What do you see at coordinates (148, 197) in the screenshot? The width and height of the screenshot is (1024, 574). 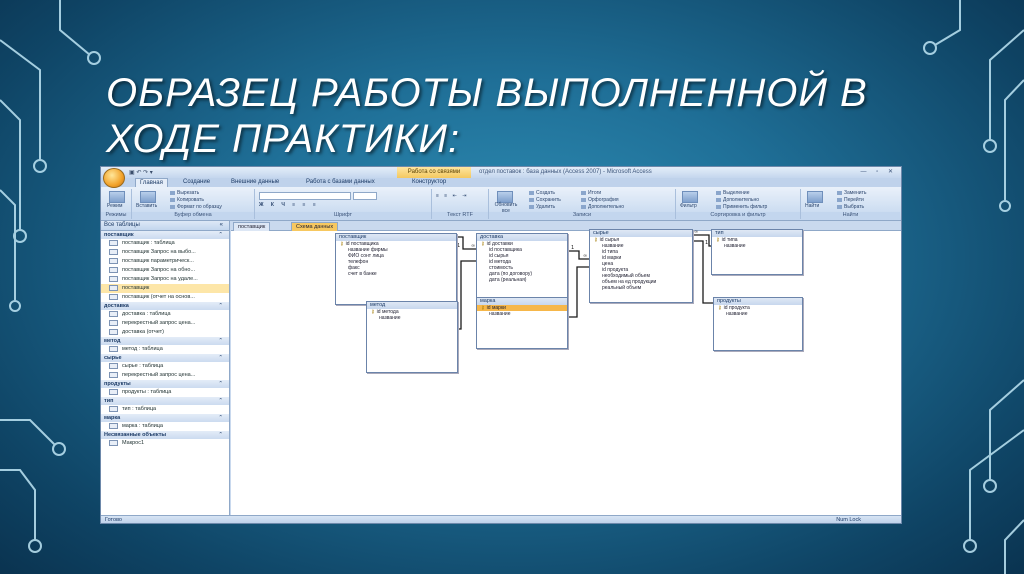 I see `paste-icon` at bounding box center [148, 197].